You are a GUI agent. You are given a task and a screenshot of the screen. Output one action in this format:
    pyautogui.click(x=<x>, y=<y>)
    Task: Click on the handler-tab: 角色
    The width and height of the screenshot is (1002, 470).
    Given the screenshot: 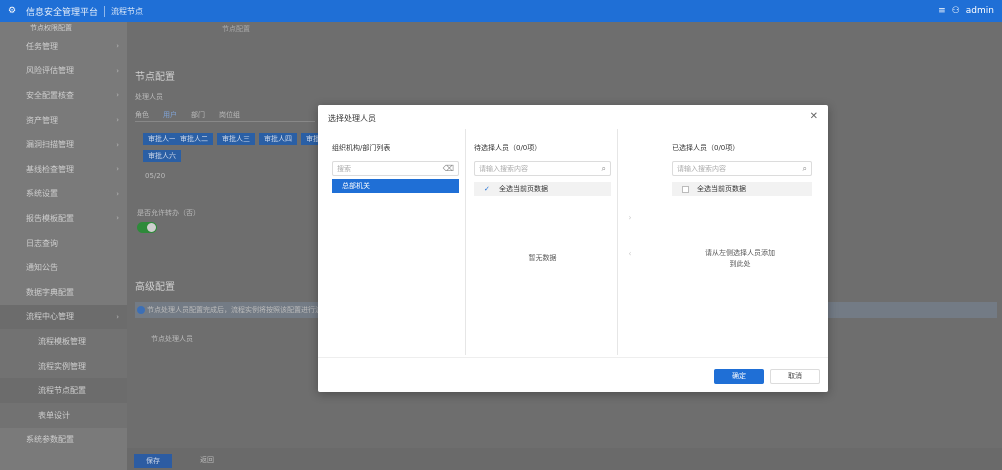 What is the action you would take?
    pyautogui.click(x=142, y=115)
    